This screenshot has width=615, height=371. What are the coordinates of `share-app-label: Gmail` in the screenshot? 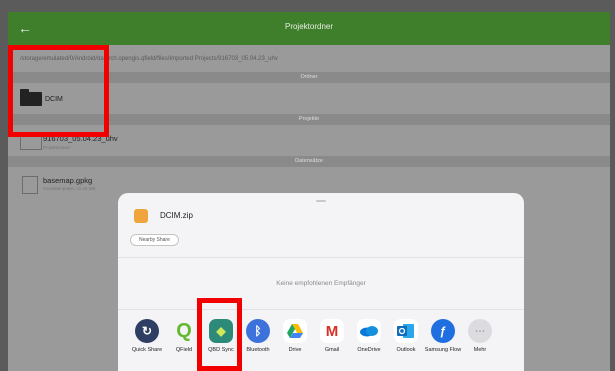 It's located at (332, 350).